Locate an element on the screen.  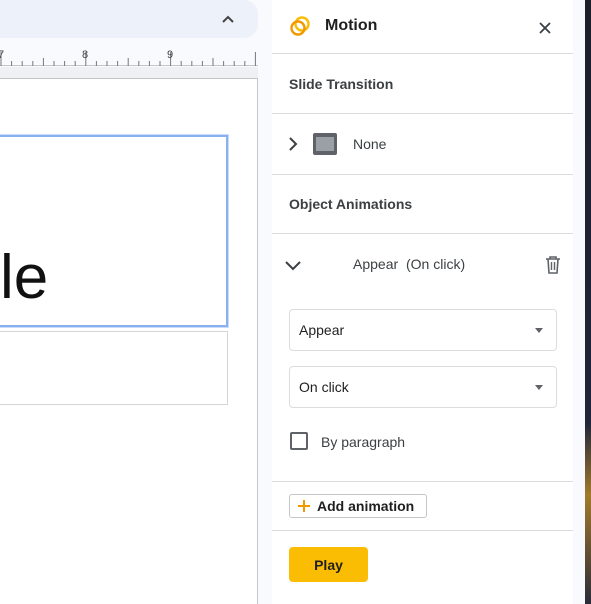
ruler-number: 9 is located at coordinates (170, 55).